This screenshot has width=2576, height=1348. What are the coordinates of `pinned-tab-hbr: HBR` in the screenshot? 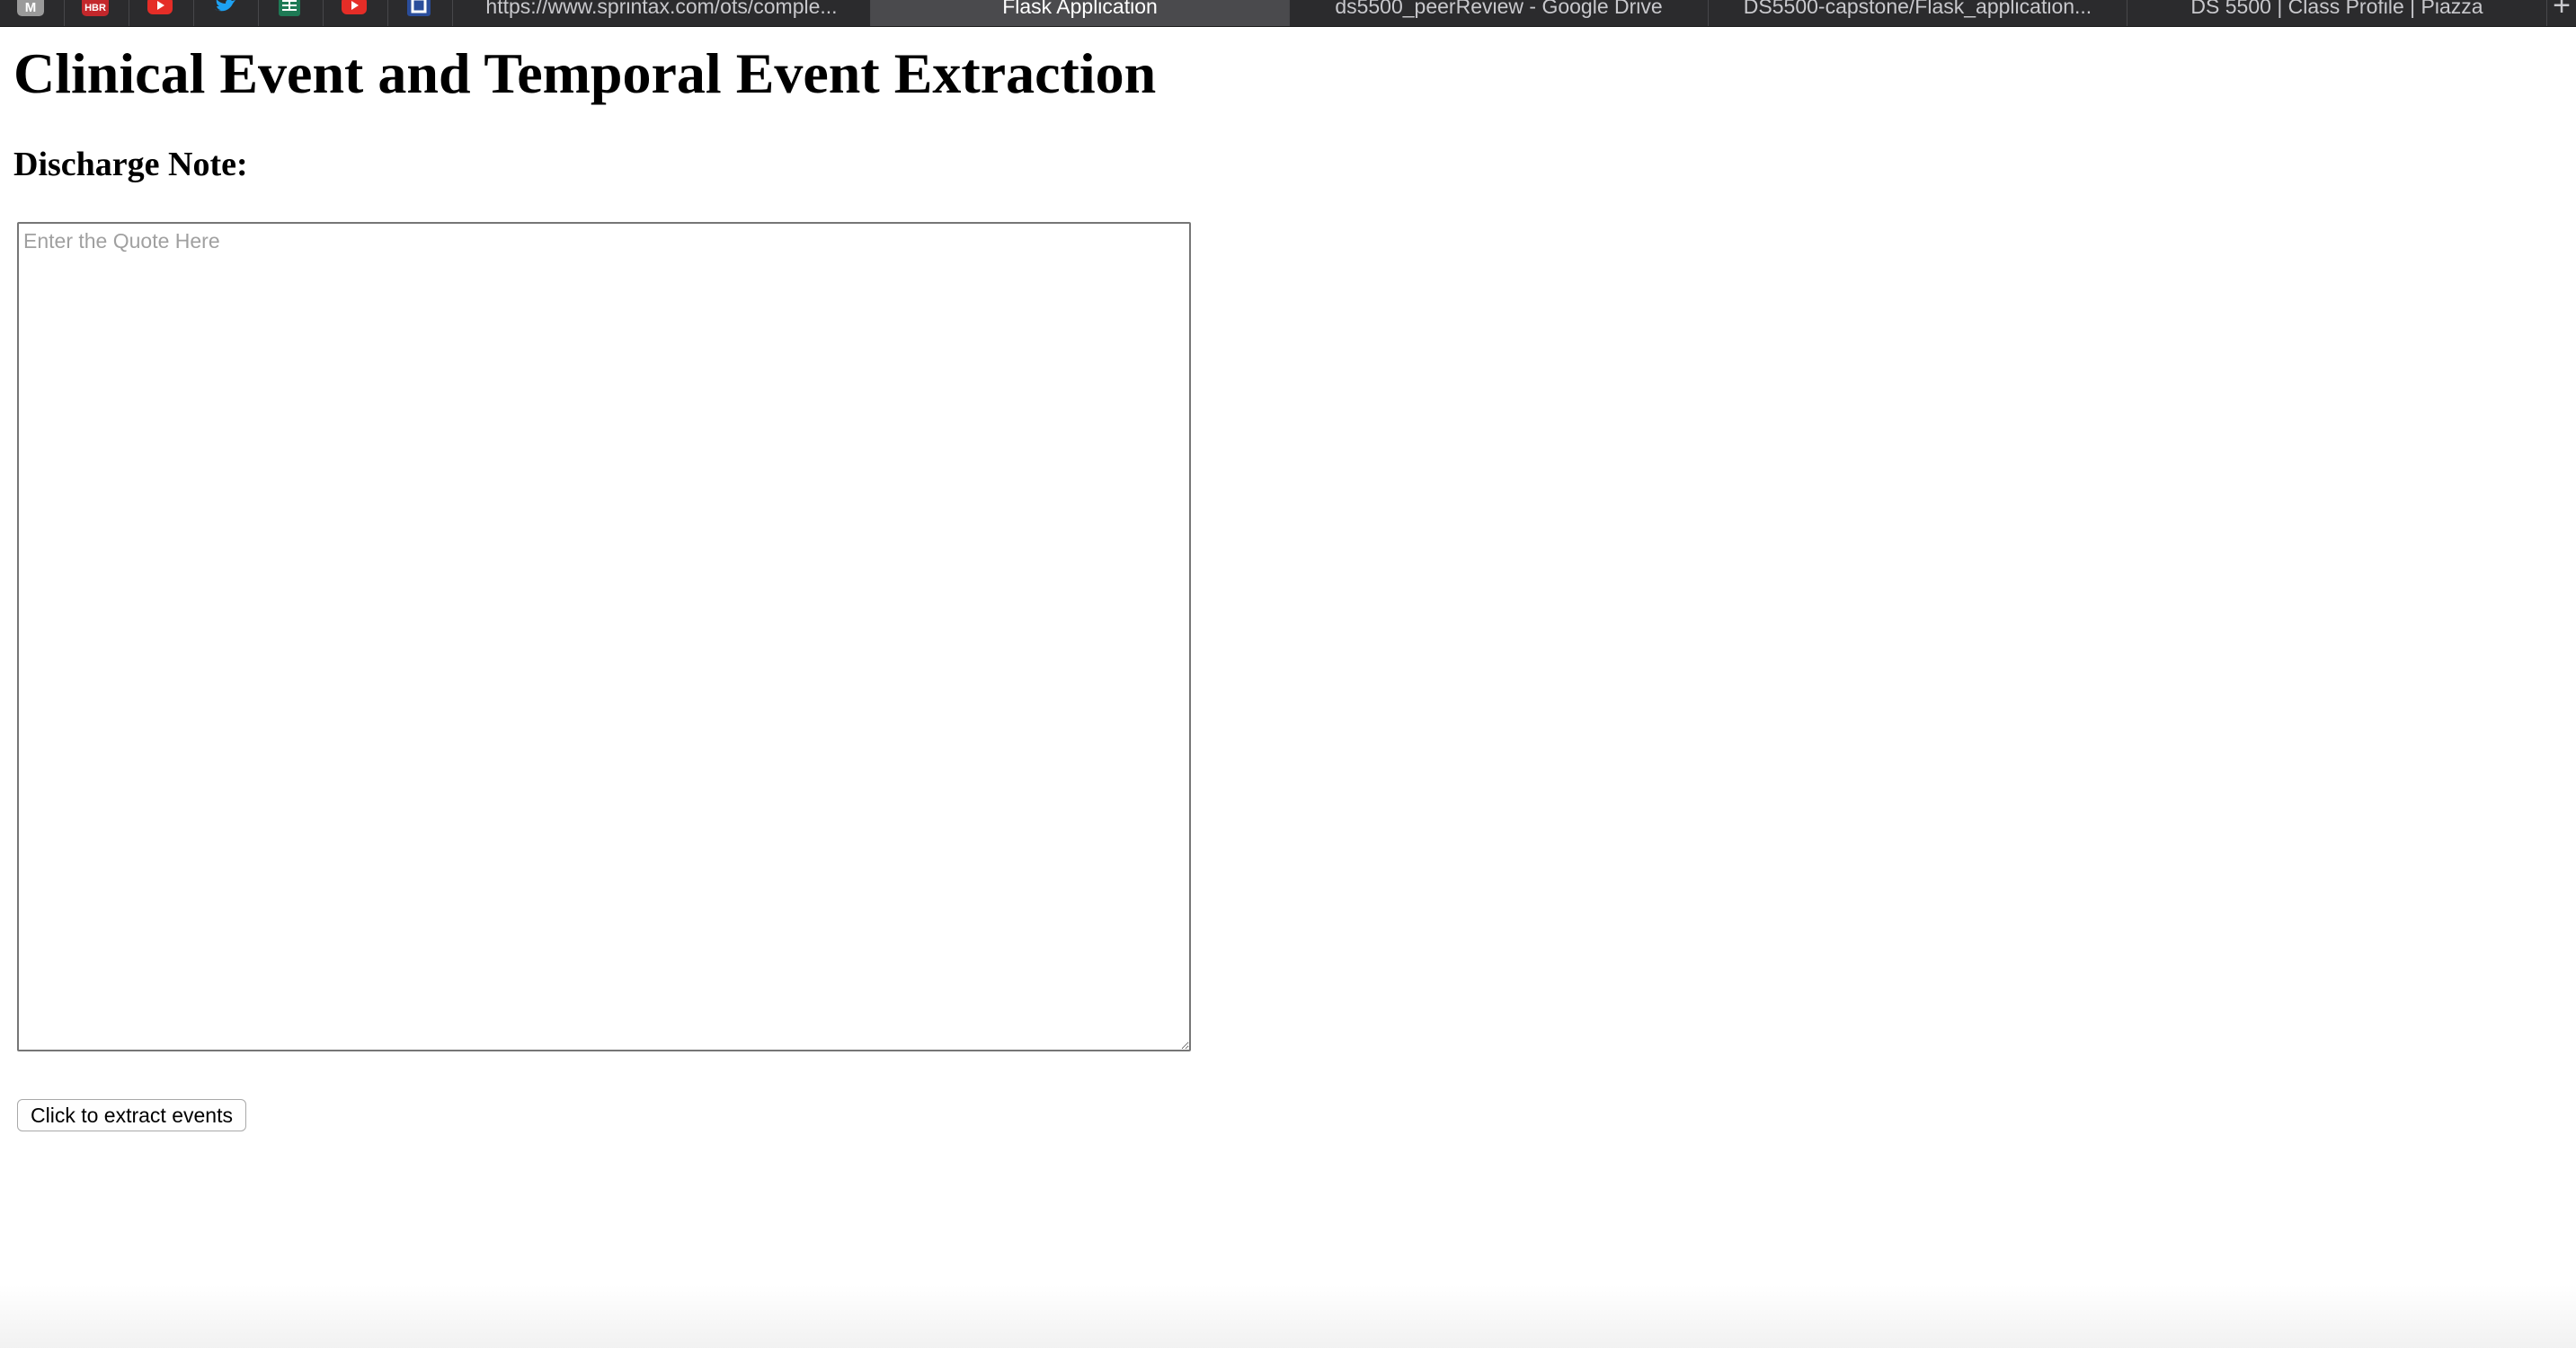 It's located at (97, 13).